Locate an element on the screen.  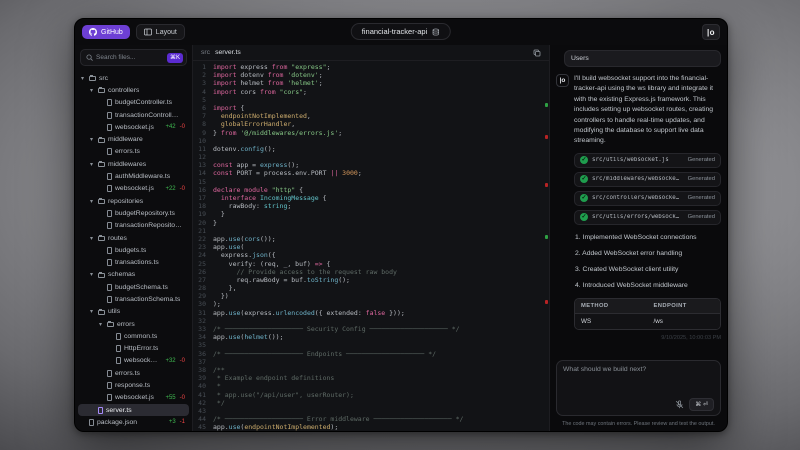
tree-item-schemas: ▾ schemas is located at coordinates (133, 275).